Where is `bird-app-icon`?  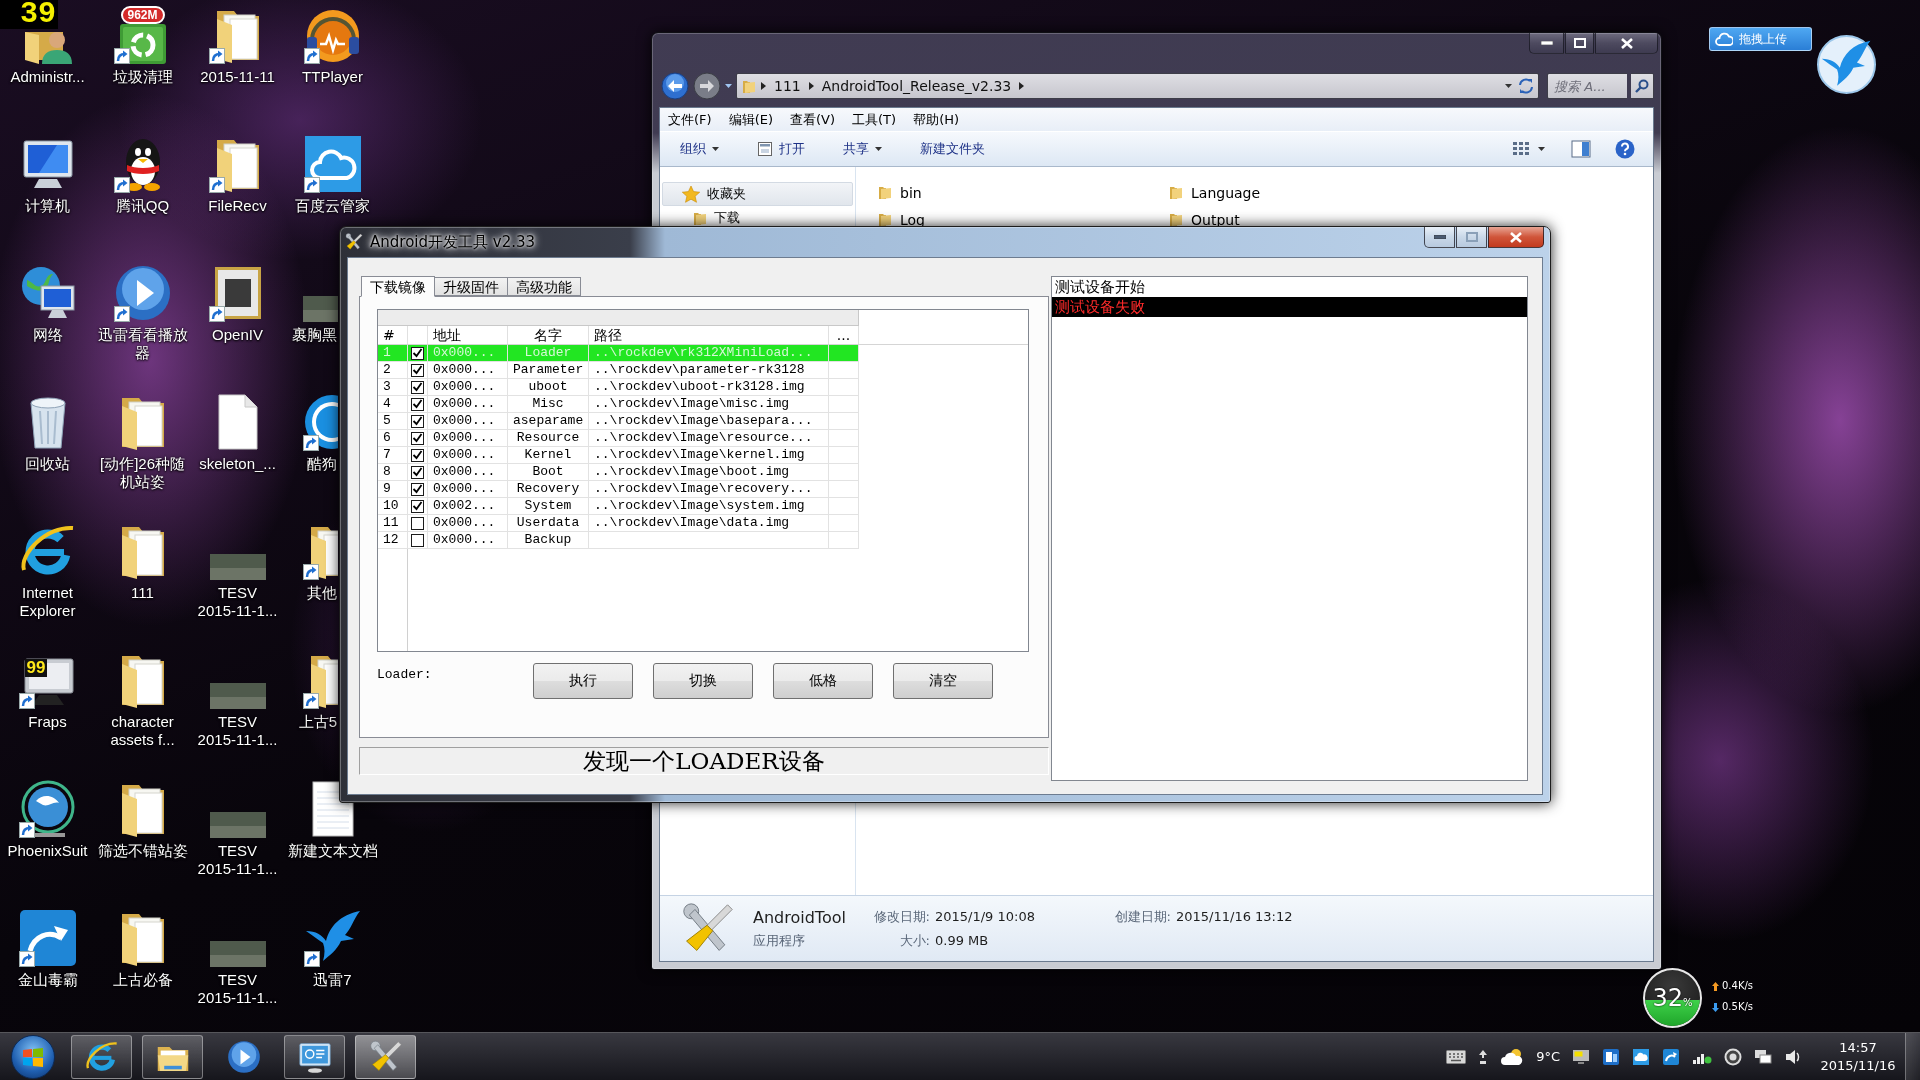
bird-app-icon is located at coordinates (1846, 64).